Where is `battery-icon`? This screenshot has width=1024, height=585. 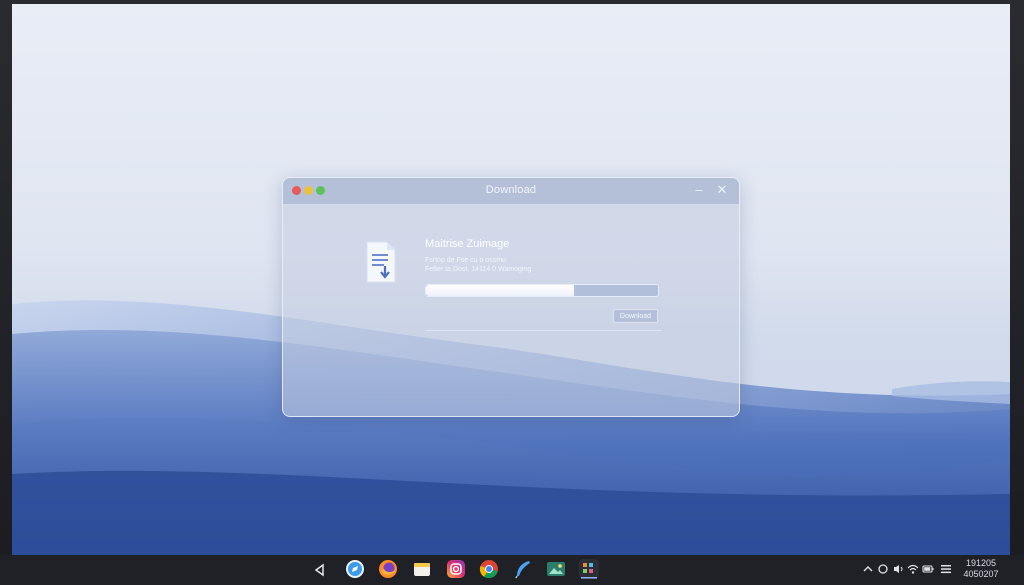 battery-icon is located at coordinates (928, 569).